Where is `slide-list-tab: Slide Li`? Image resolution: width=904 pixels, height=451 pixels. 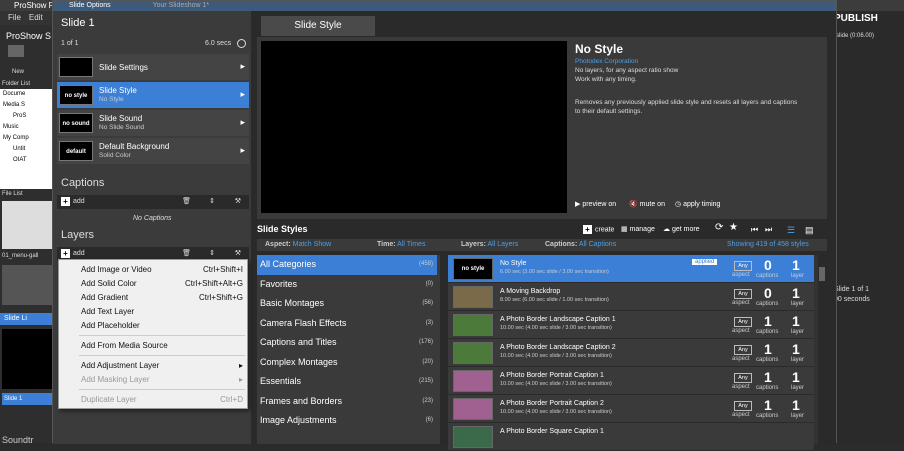 slide-list-tab: Slide Li is located at coordinates (28, 319).